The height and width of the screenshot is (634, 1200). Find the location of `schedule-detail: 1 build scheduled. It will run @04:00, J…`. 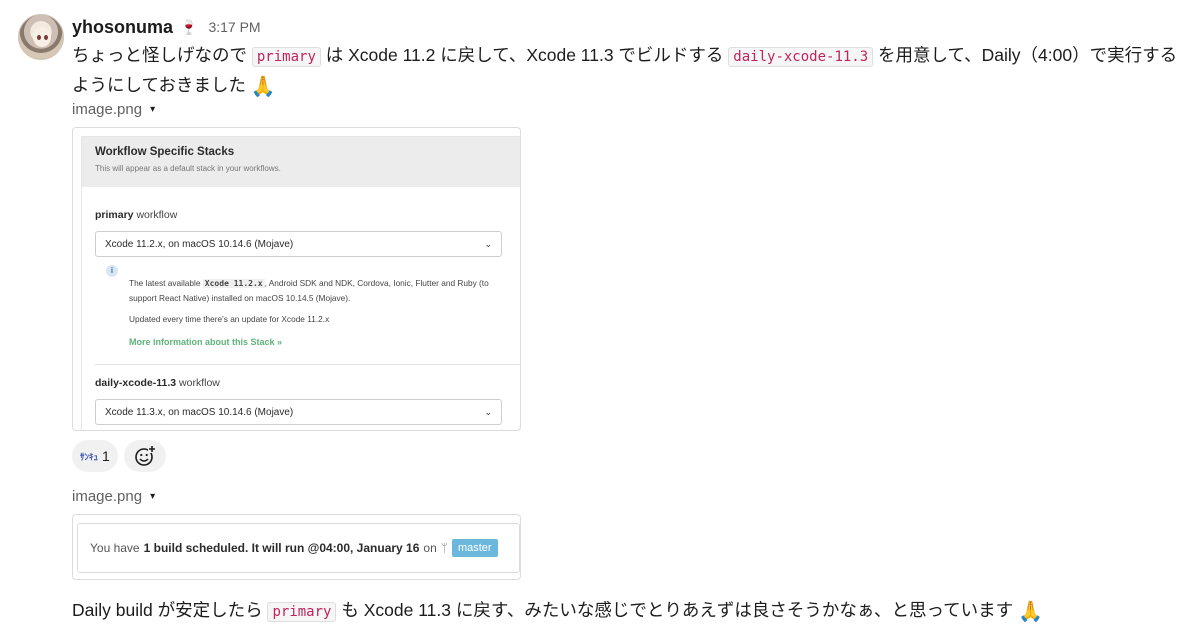

schedule-detail: 1 build scheduled. It will run @04:00, J… is located at coordinates (281, 548).